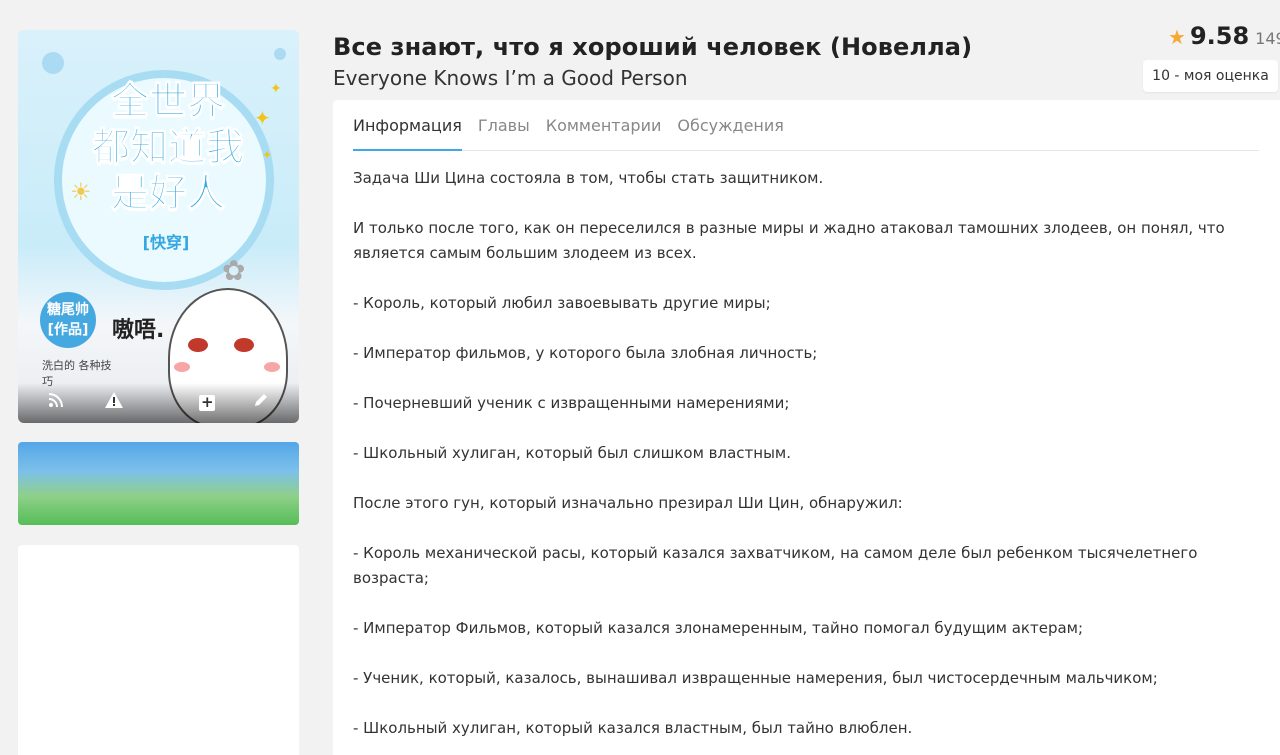 The height and width of the screenshot is (755, 1280). I want to click on my-rating-button: 10 - моя оценка, so click(1210, 76).